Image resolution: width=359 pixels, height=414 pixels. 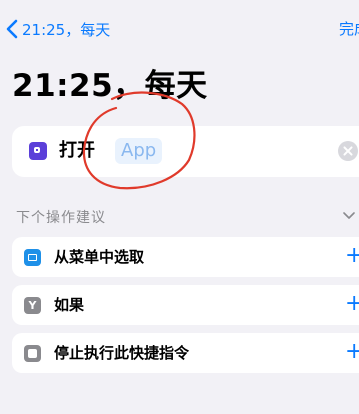 I want to click on app-parameter-token: App, so click(x=139, y=151).